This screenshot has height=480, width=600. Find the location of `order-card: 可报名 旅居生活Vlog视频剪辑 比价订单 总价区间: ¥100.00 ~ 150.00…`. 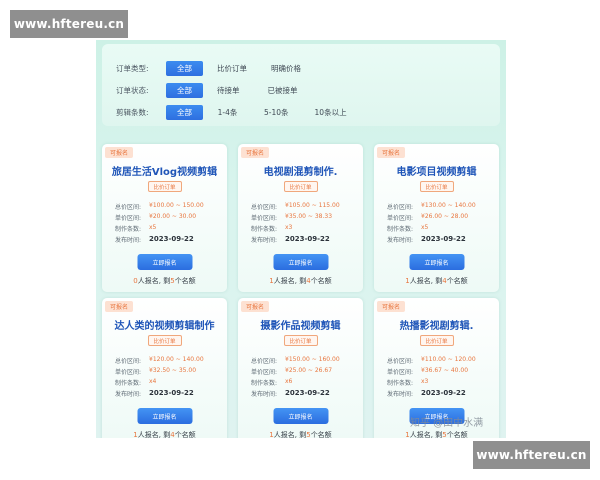

order-card: 可报名 旅居生活Vlog视频剪辑 比价订单 总价区间: ¥100.00 ~ 150.00… is located at coordinates (164, 218).